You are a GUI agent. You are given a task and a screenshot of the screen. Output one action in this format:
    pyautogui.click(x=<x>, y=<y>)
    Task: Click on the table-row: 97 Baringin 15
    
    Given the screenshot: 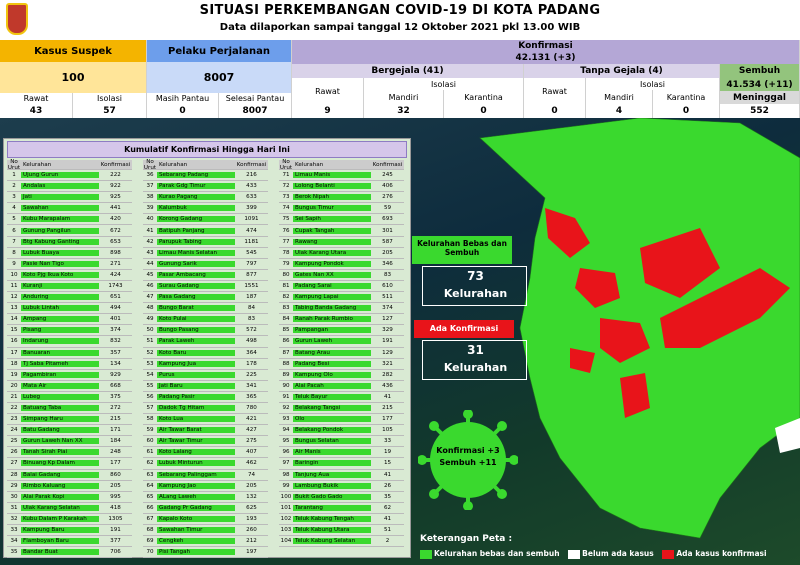 What is the action you would take?
    pyautogui.click(x=341, y=464)
    